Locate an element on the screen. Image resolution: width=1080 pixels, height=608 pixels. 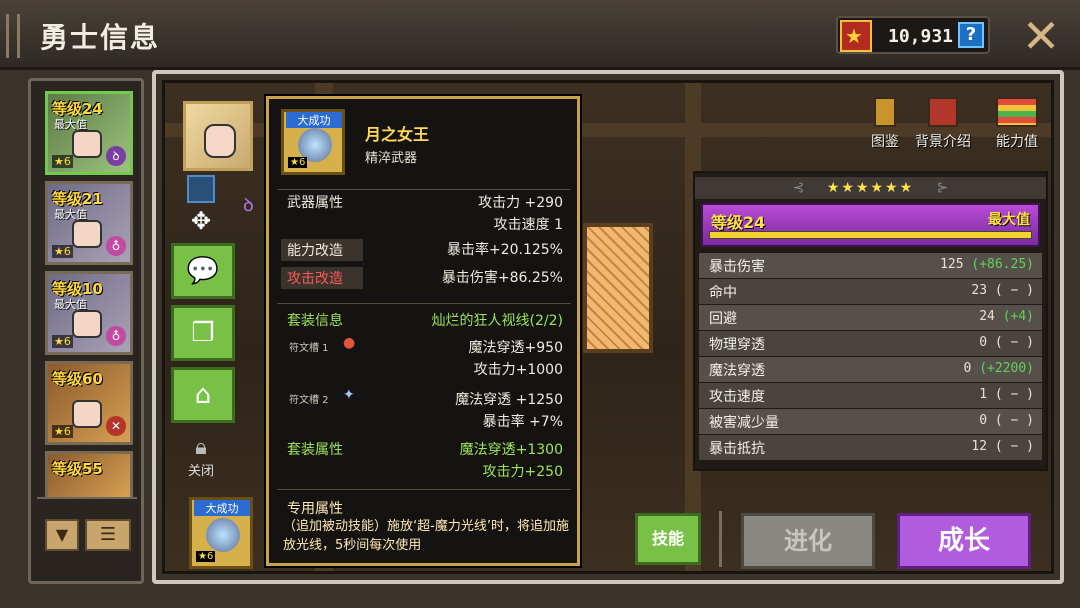
lock-label: 关闭 is located at coordinates (200, 471).